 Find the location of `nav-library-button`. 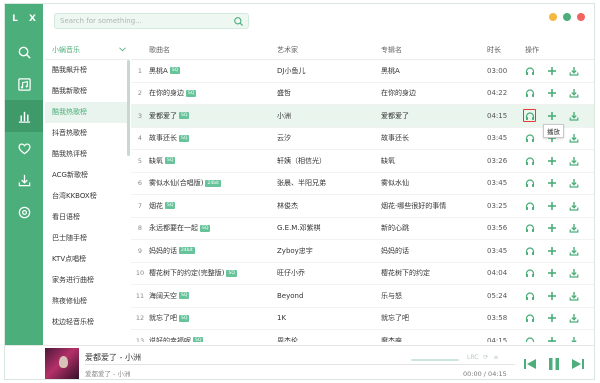

nav-library-button is located at coordinates (24, 84).